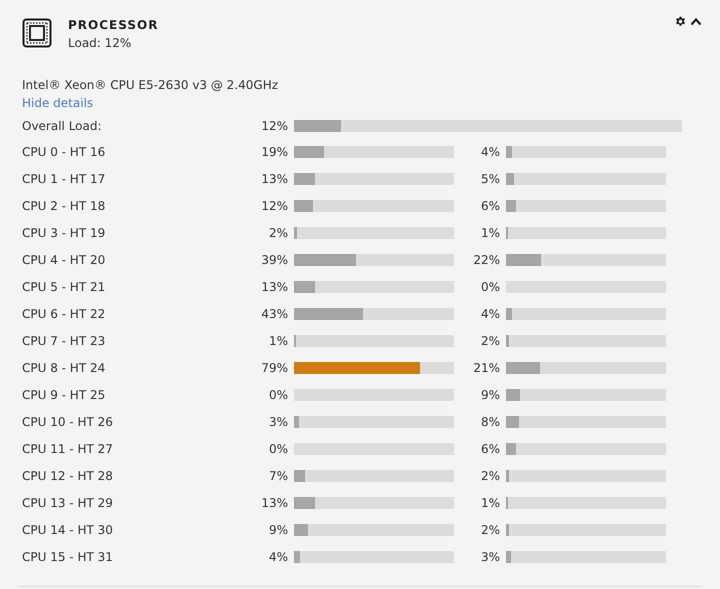  What do you see at coordinates (114, 25) in the screenshot?
I see `panel-title: PROCESSOR` at bounding box center [114, 25].